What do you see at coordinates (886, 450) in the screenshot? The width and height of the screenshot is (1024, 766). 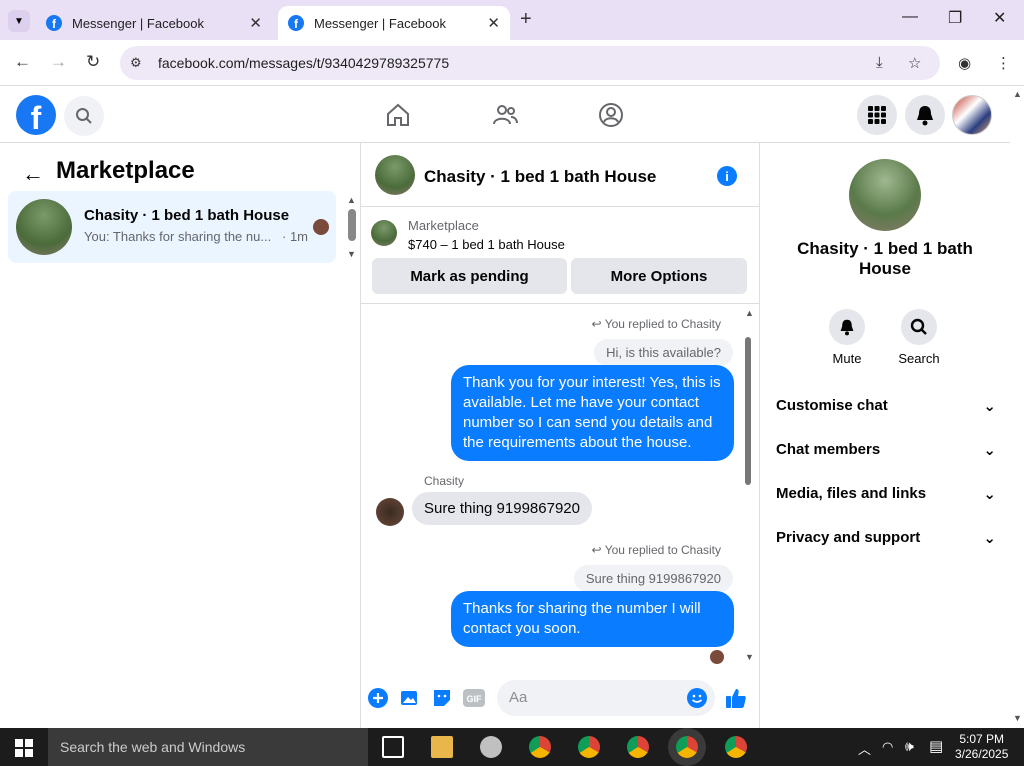 I see `section-chat-members: Chat members ⌄` at bounding box center [886, 450].